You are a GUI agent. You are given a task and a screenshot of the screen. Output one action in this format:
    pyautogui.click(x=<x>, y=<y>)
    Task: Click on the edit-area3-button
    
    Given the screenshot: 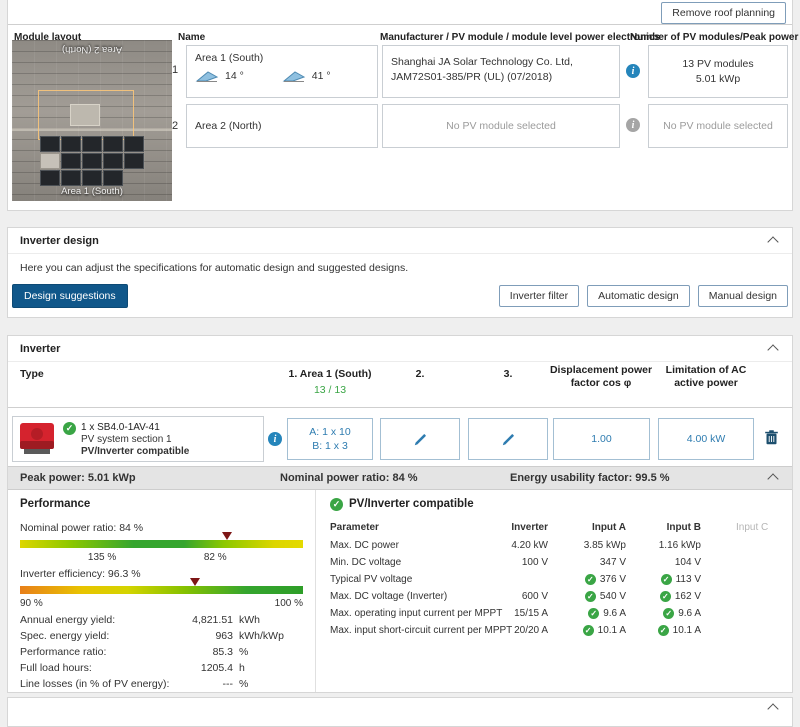 What is the action you would take?
    pyautogui.click(x=508, y=439)
    